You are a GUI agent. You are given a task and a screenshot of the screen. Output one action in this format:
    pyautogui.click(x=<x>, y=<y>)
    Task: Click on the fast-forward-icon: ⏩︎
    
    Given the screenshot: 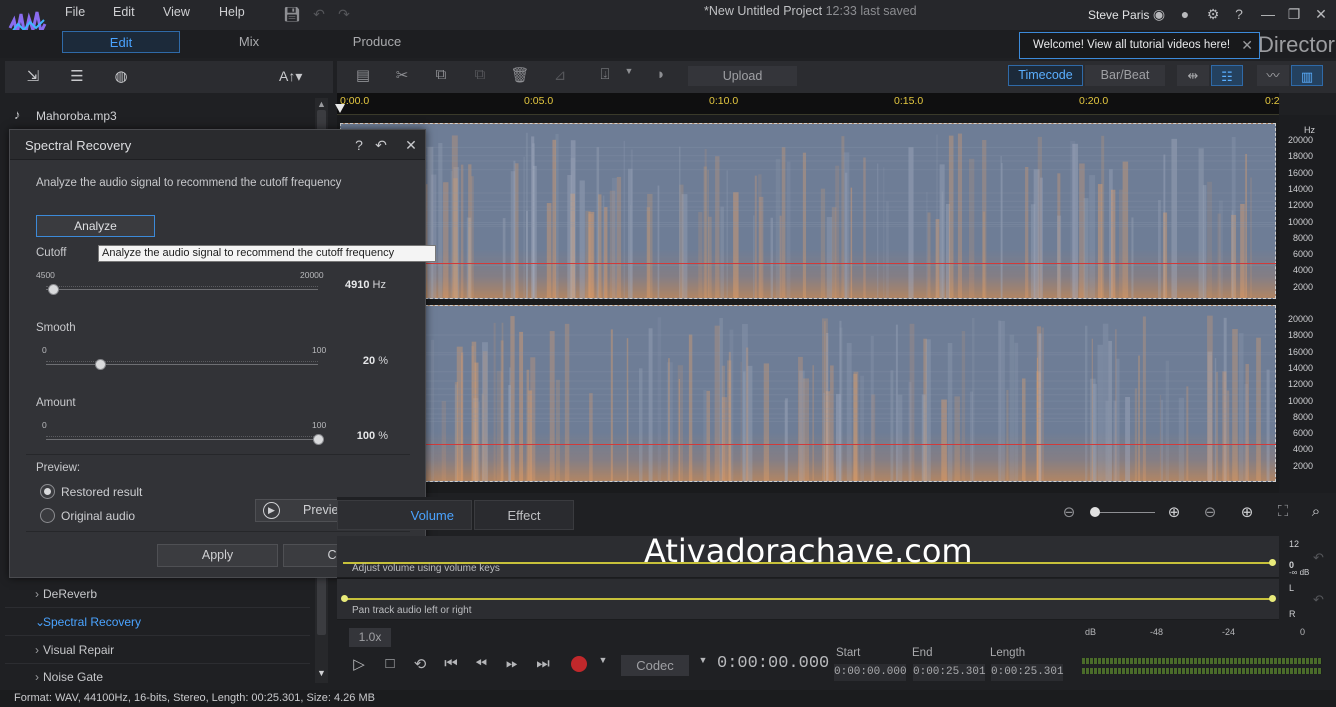 What is the action you would take?
    pyautogui.click(x=512, y=665)
    